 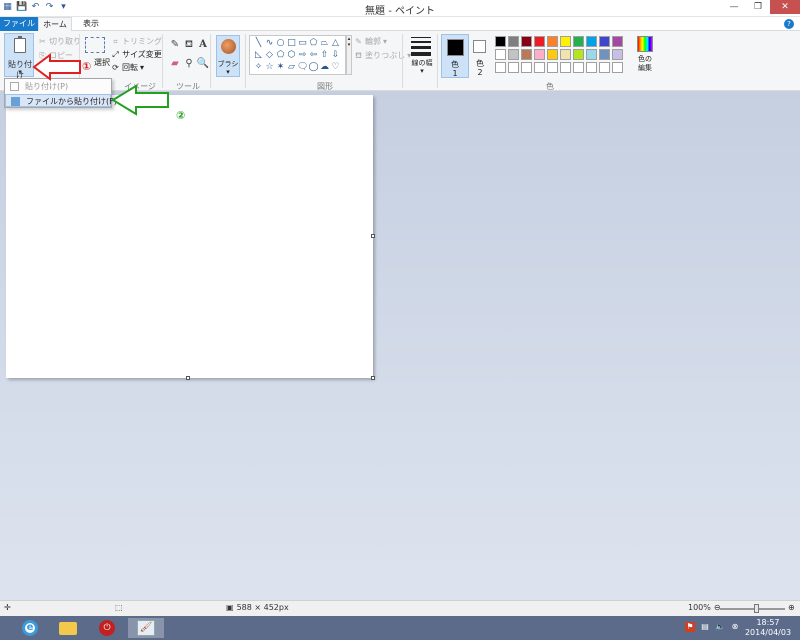 I want to click on folder-icon, so click(x=68, y=628).